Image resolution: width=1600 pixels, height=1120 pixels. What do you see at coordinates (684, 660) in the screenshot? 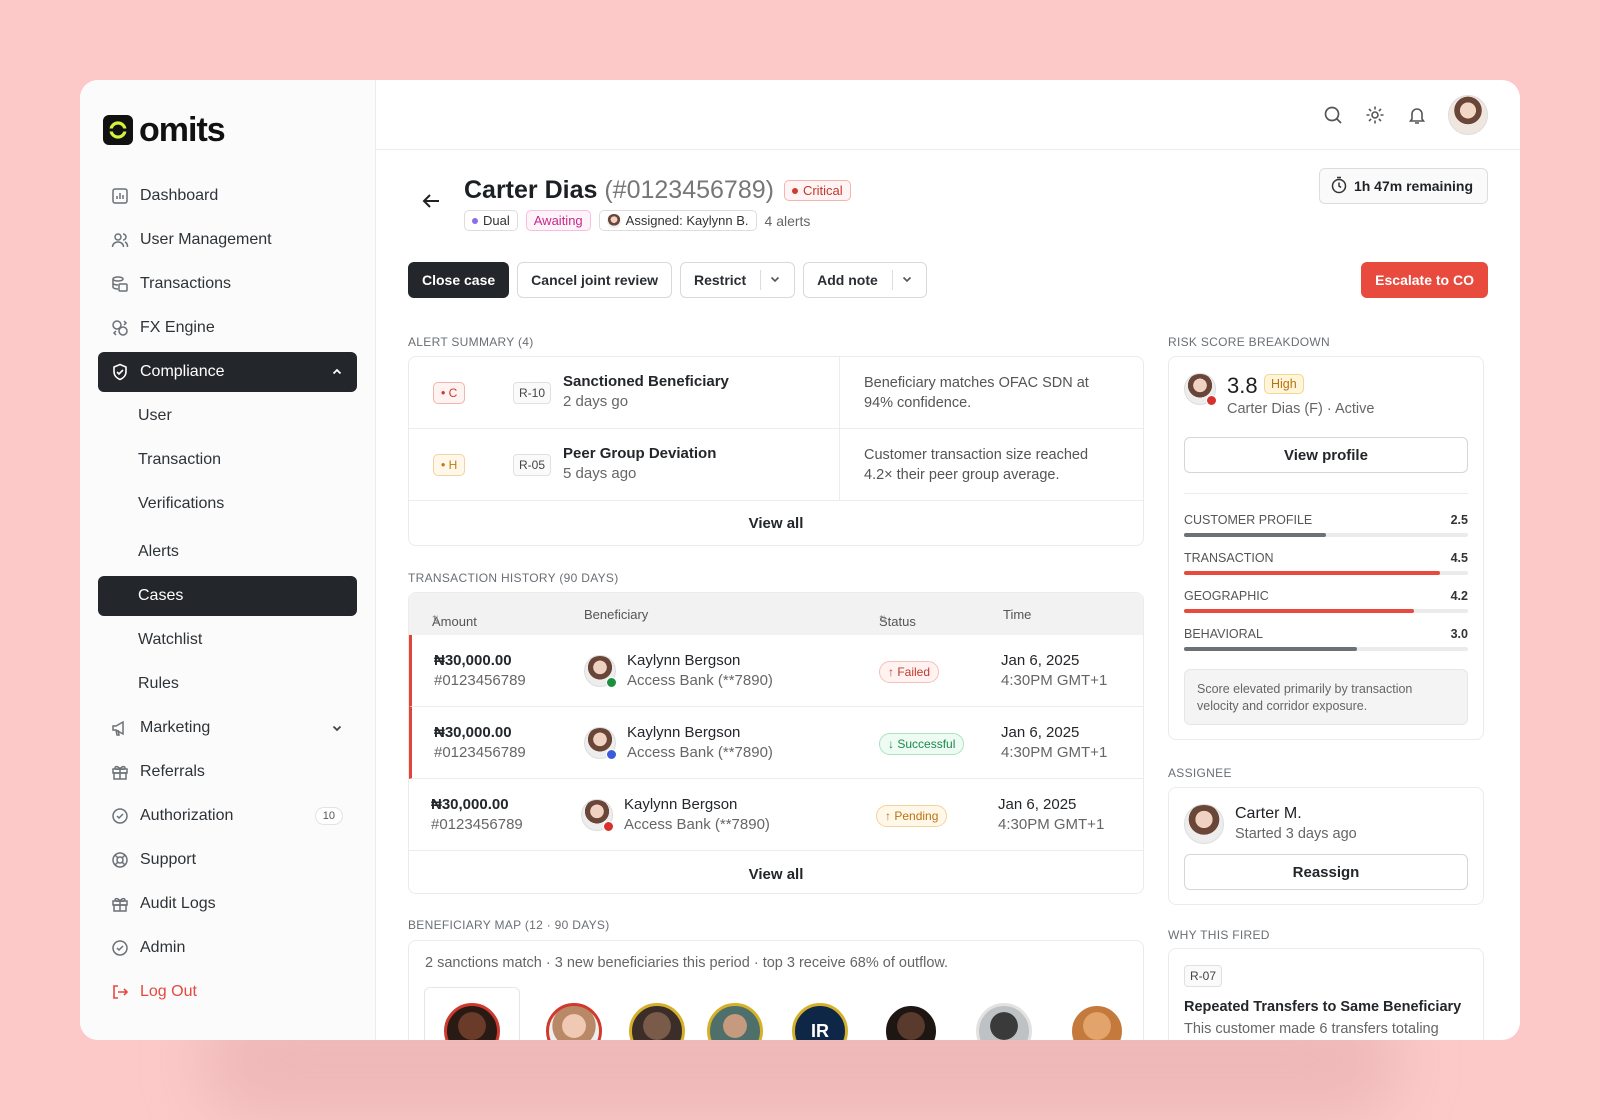
I see `beneficiary-name: Kaylynn Bergson` at bounding box center [684, 660].